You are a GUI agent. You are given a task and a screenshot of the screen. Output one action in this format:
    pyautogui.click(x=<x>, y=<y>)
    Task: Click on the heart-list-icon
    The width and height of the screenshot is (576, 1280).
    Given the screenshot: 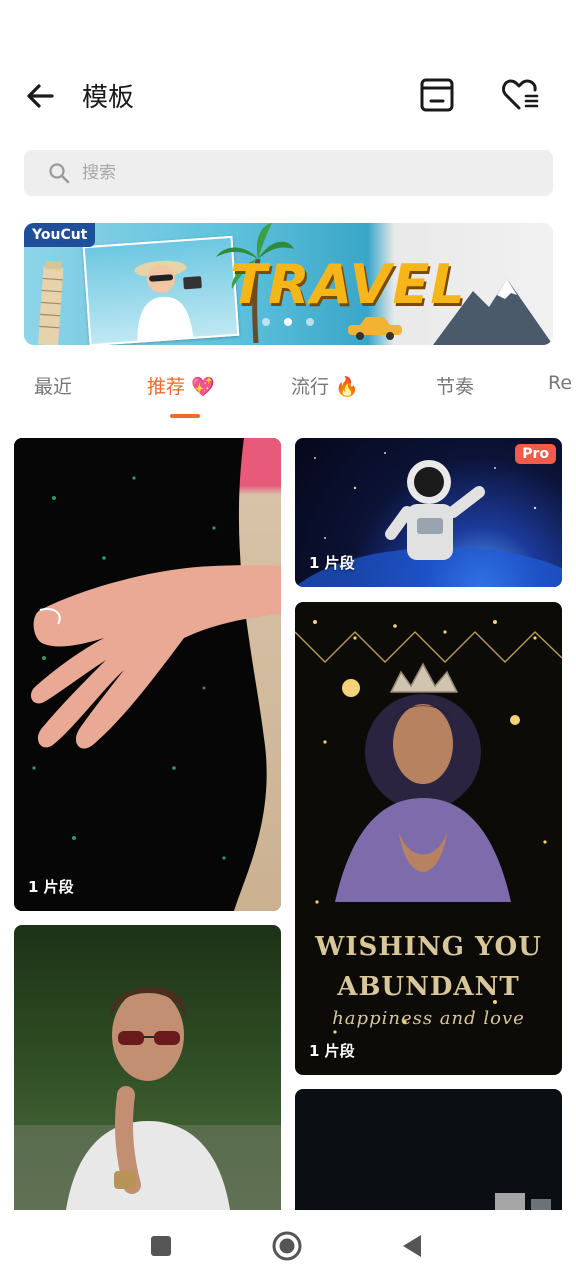 What is the action you would take?
    pyautogui.click(x=520, y=94)
    